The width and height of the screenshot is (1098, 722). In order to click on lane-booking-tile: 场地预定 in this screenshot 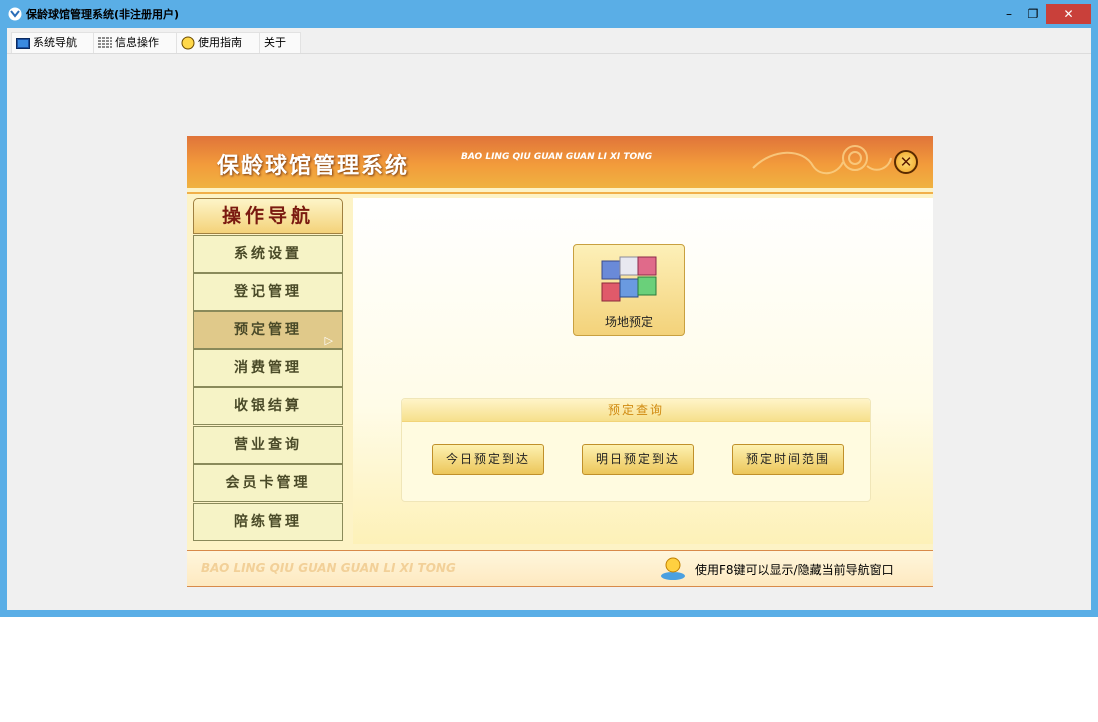, I will do `click(629, 290)`.